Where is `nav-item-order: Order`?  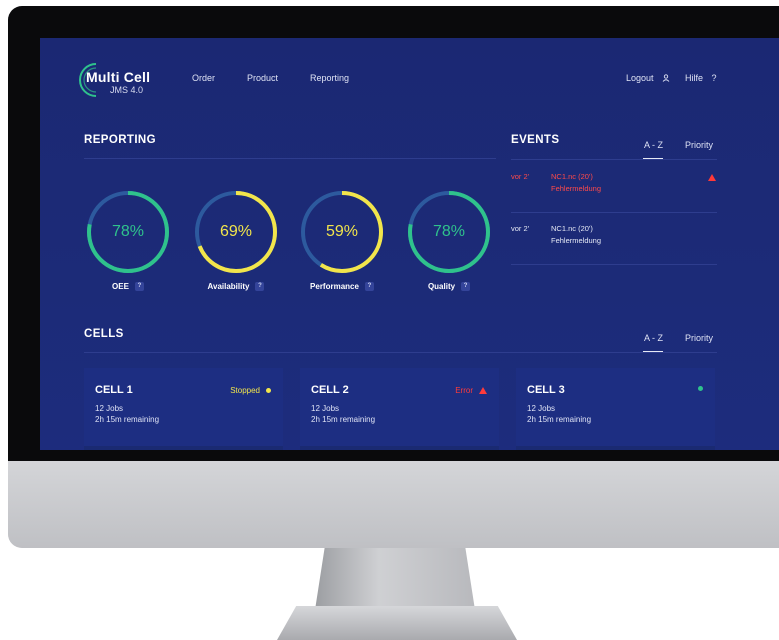
nav-item-order: Order is located at coordinates (203, 78).